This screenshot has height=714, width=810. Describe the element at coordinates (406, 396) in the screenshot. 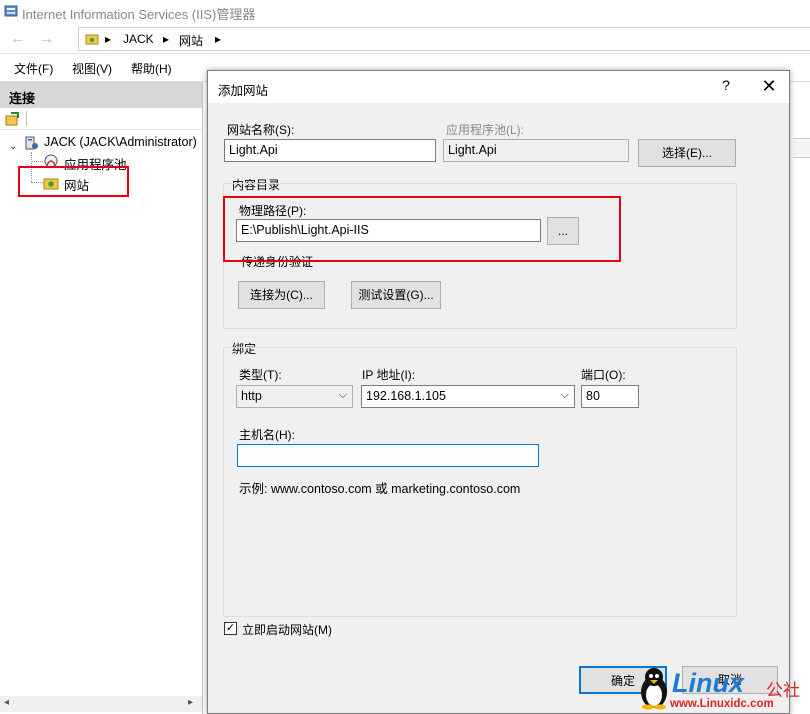

I see `ip-address-value: 192.168.1.105` at that location.